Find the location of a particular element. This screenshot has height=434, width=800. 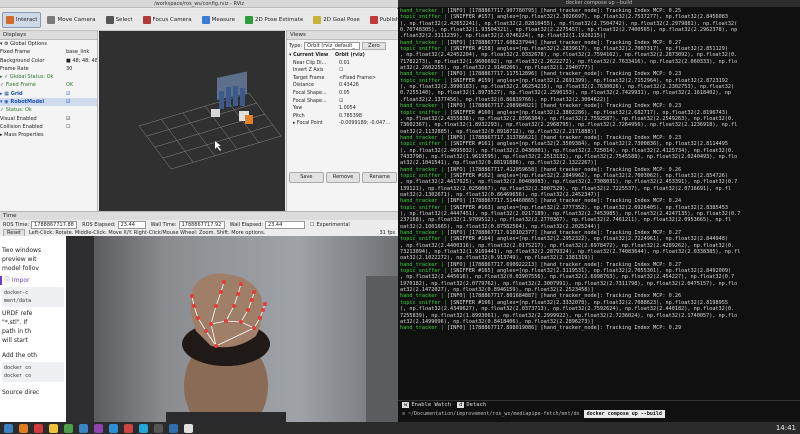

display-value: ☐ is located at coordinates (68, 126).